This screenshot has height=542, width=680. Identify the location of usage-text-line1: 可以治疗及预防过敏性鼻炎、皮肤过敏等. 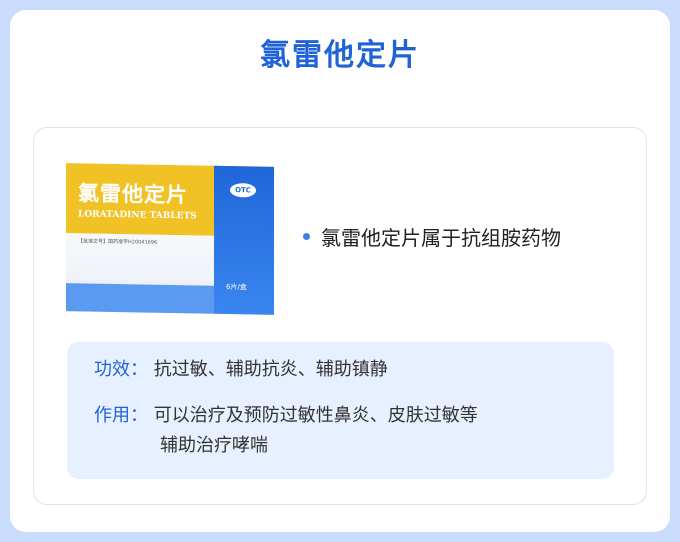
(315, 415).